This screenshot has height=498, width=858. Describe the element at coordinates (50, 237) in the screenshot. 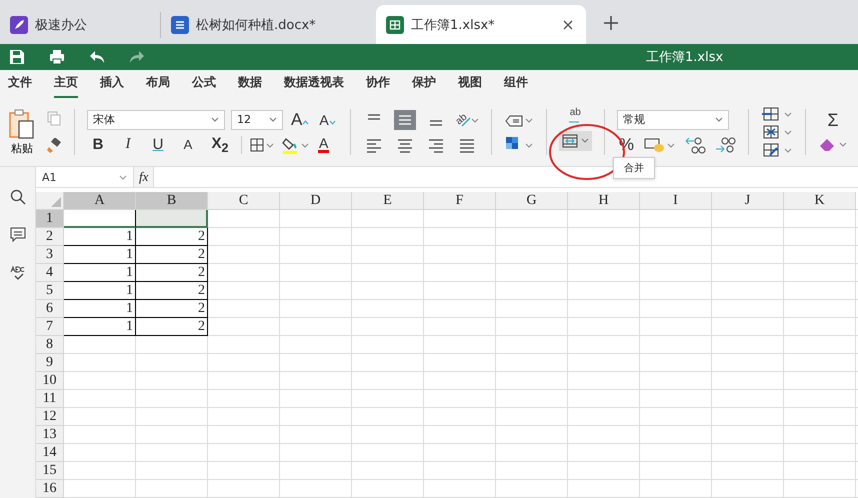

I see `row-header: 2` at that location.